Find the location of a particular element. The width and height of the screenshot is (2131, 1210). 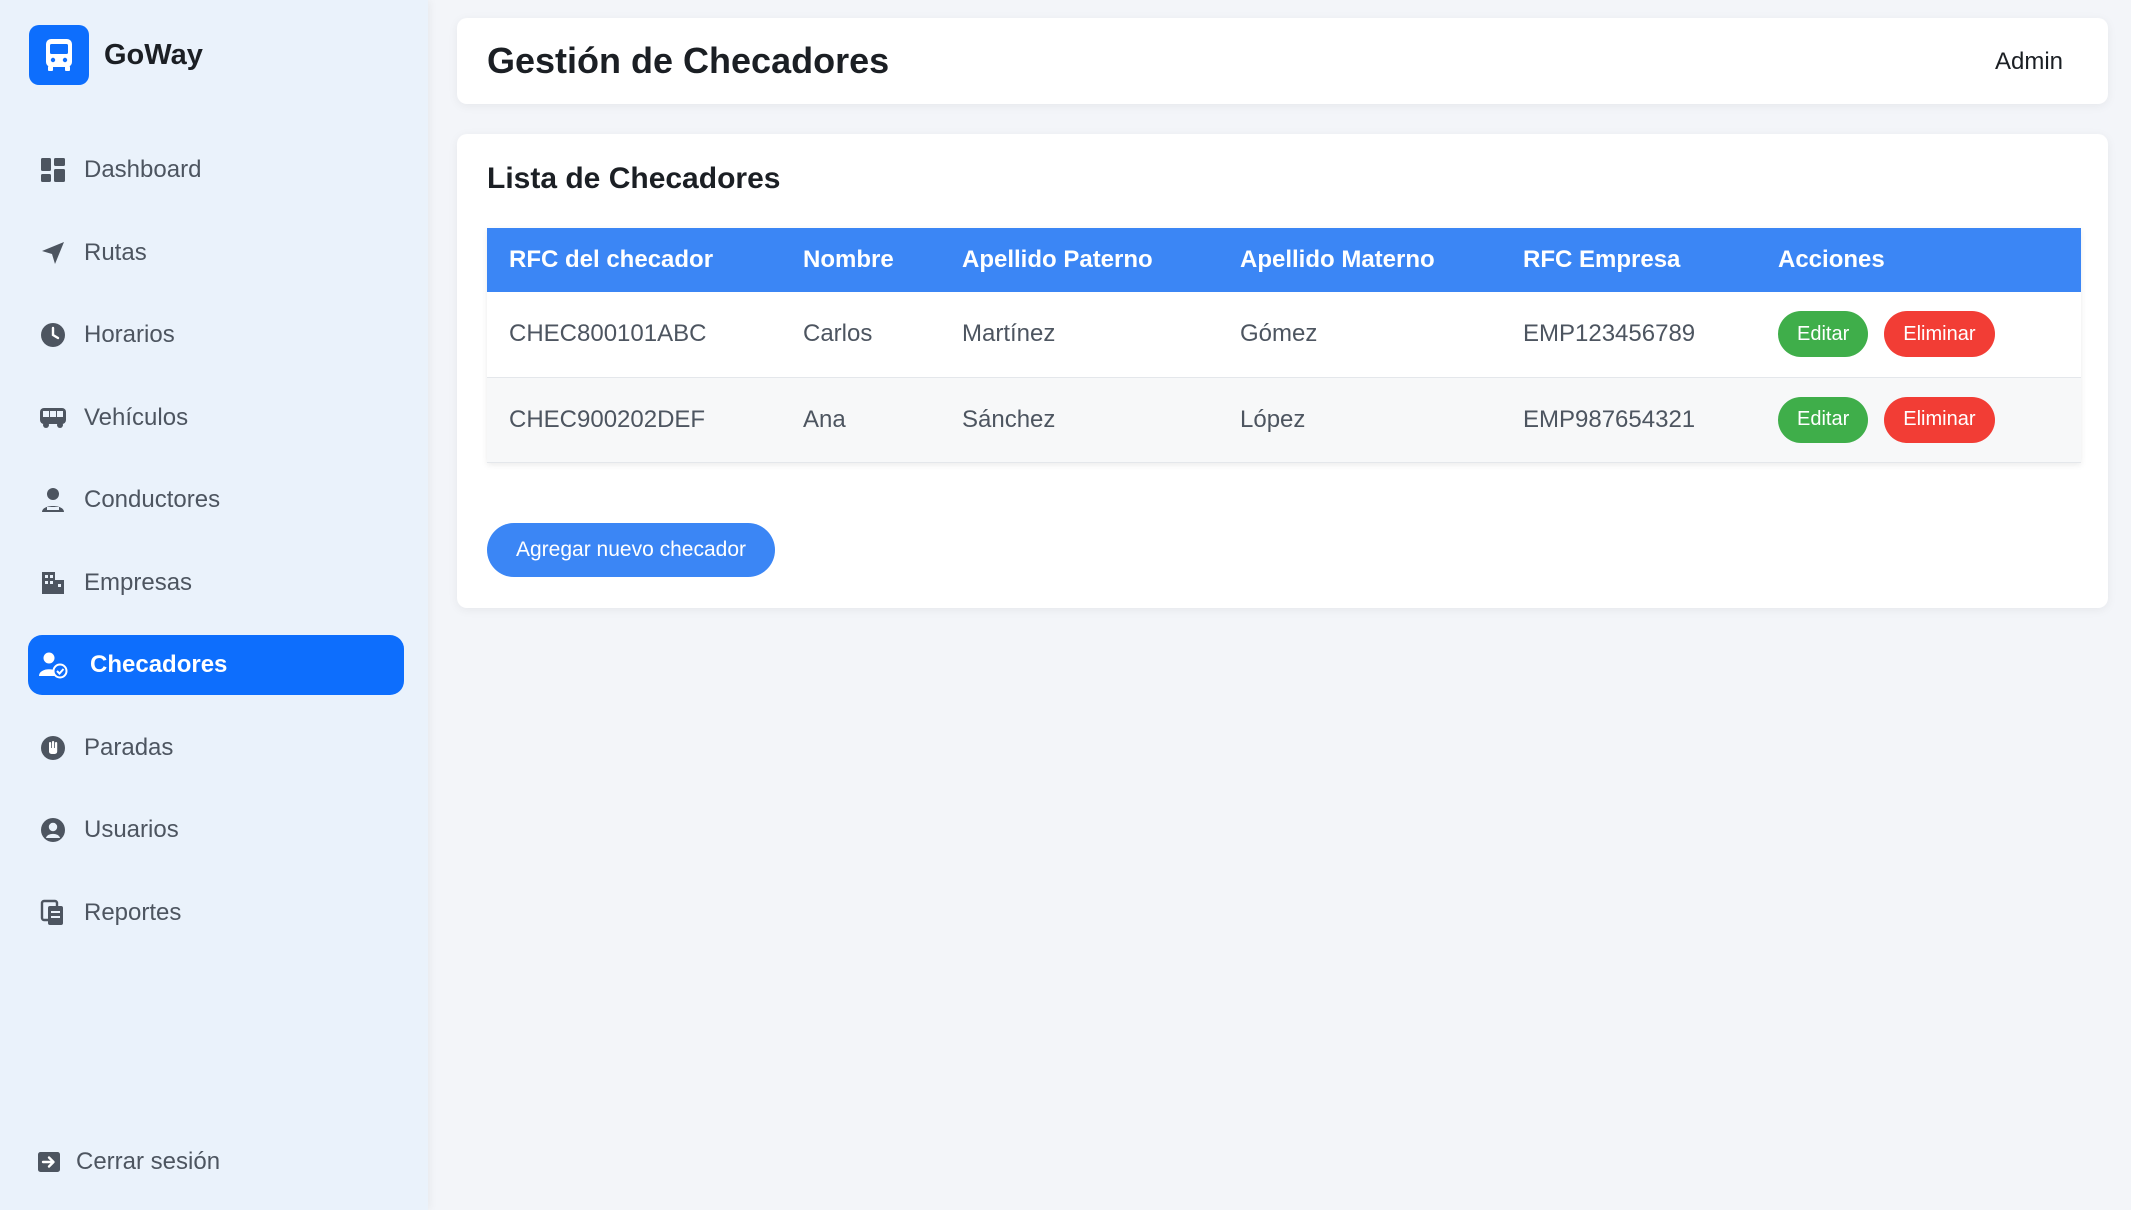

dashboard-icon is located at coordinates (53, 170).